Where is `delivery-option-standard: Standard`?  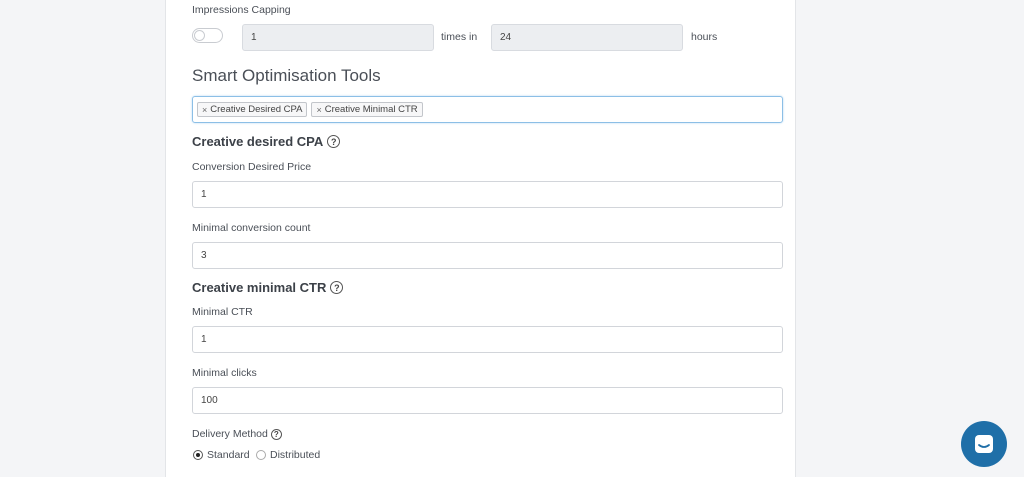 delivery-option-standard: Standard is located at coordinates (221, 455).